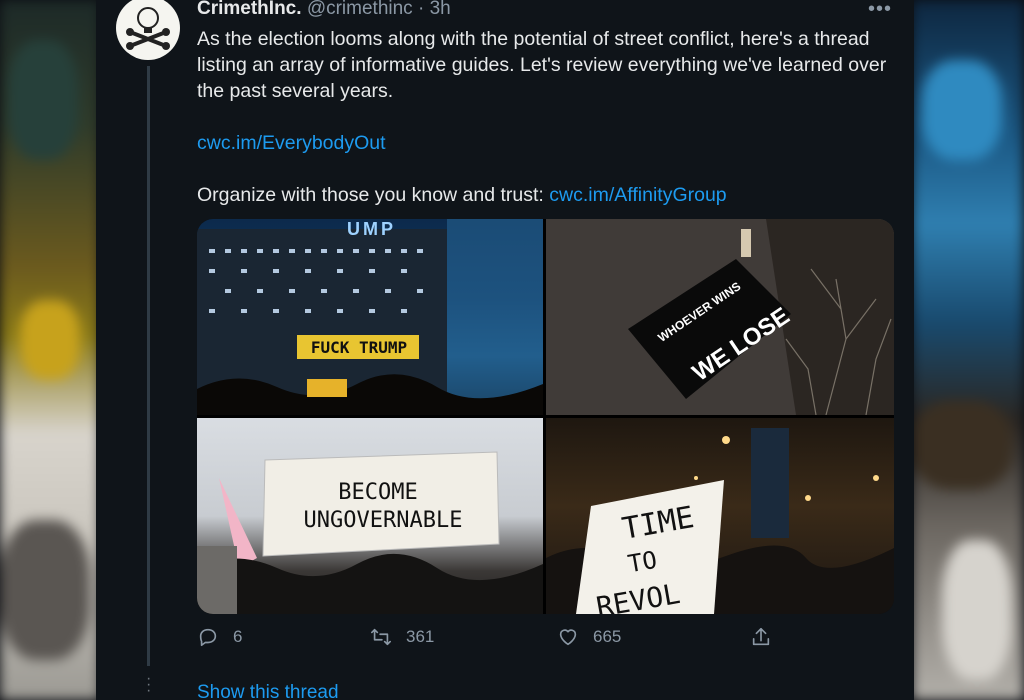 This screenshot has height=700, width=1024. Describe the element at coordinates (607, 636) in the screenshot. I see `like-count: 665` at that location.